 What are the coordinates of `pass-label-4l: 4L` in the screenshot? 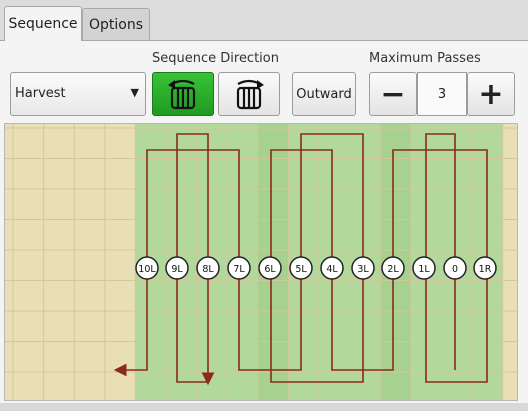 It's located at (332, 269).